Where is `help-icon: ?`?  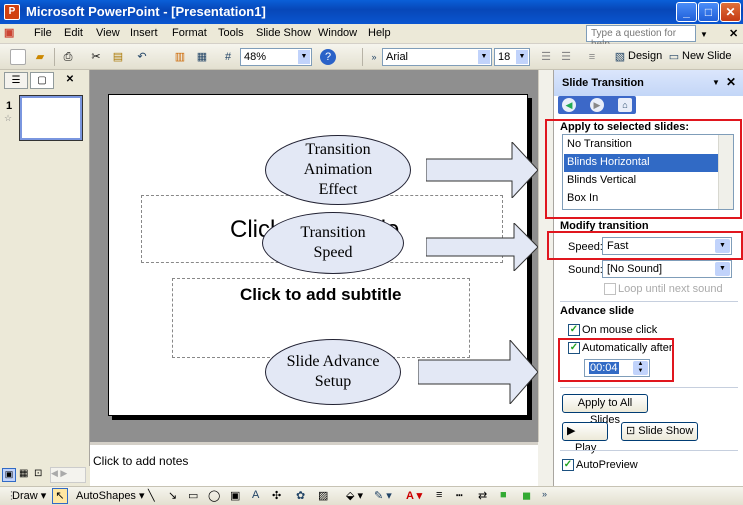
help-icon: ? is located at coordinates (328, 57).